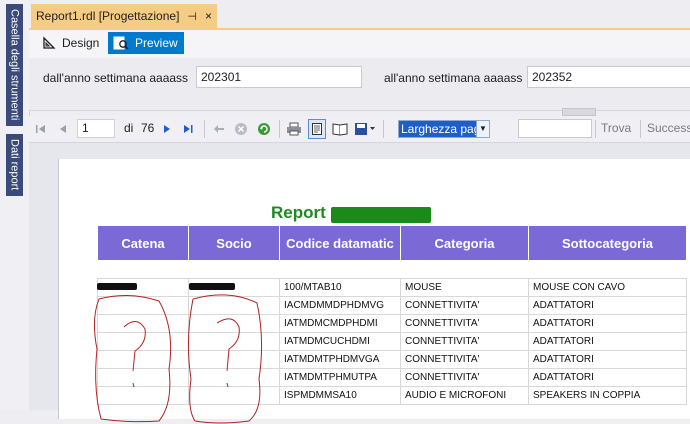 The width and height of the screenshot is (690, 424). I want to click on print-icon, so click(294, 129).